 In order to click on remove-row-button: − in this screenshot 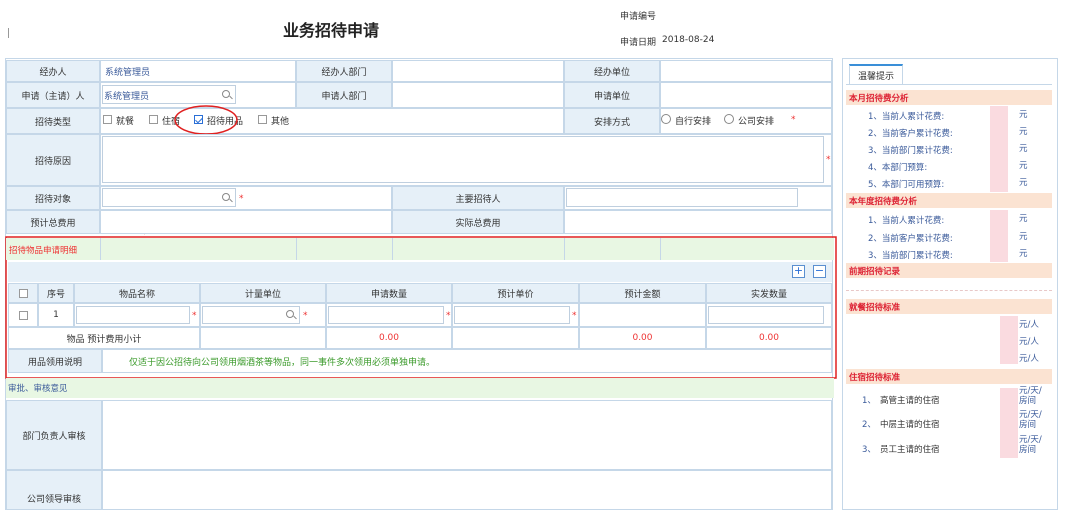, I will do `click(819, 271)`.